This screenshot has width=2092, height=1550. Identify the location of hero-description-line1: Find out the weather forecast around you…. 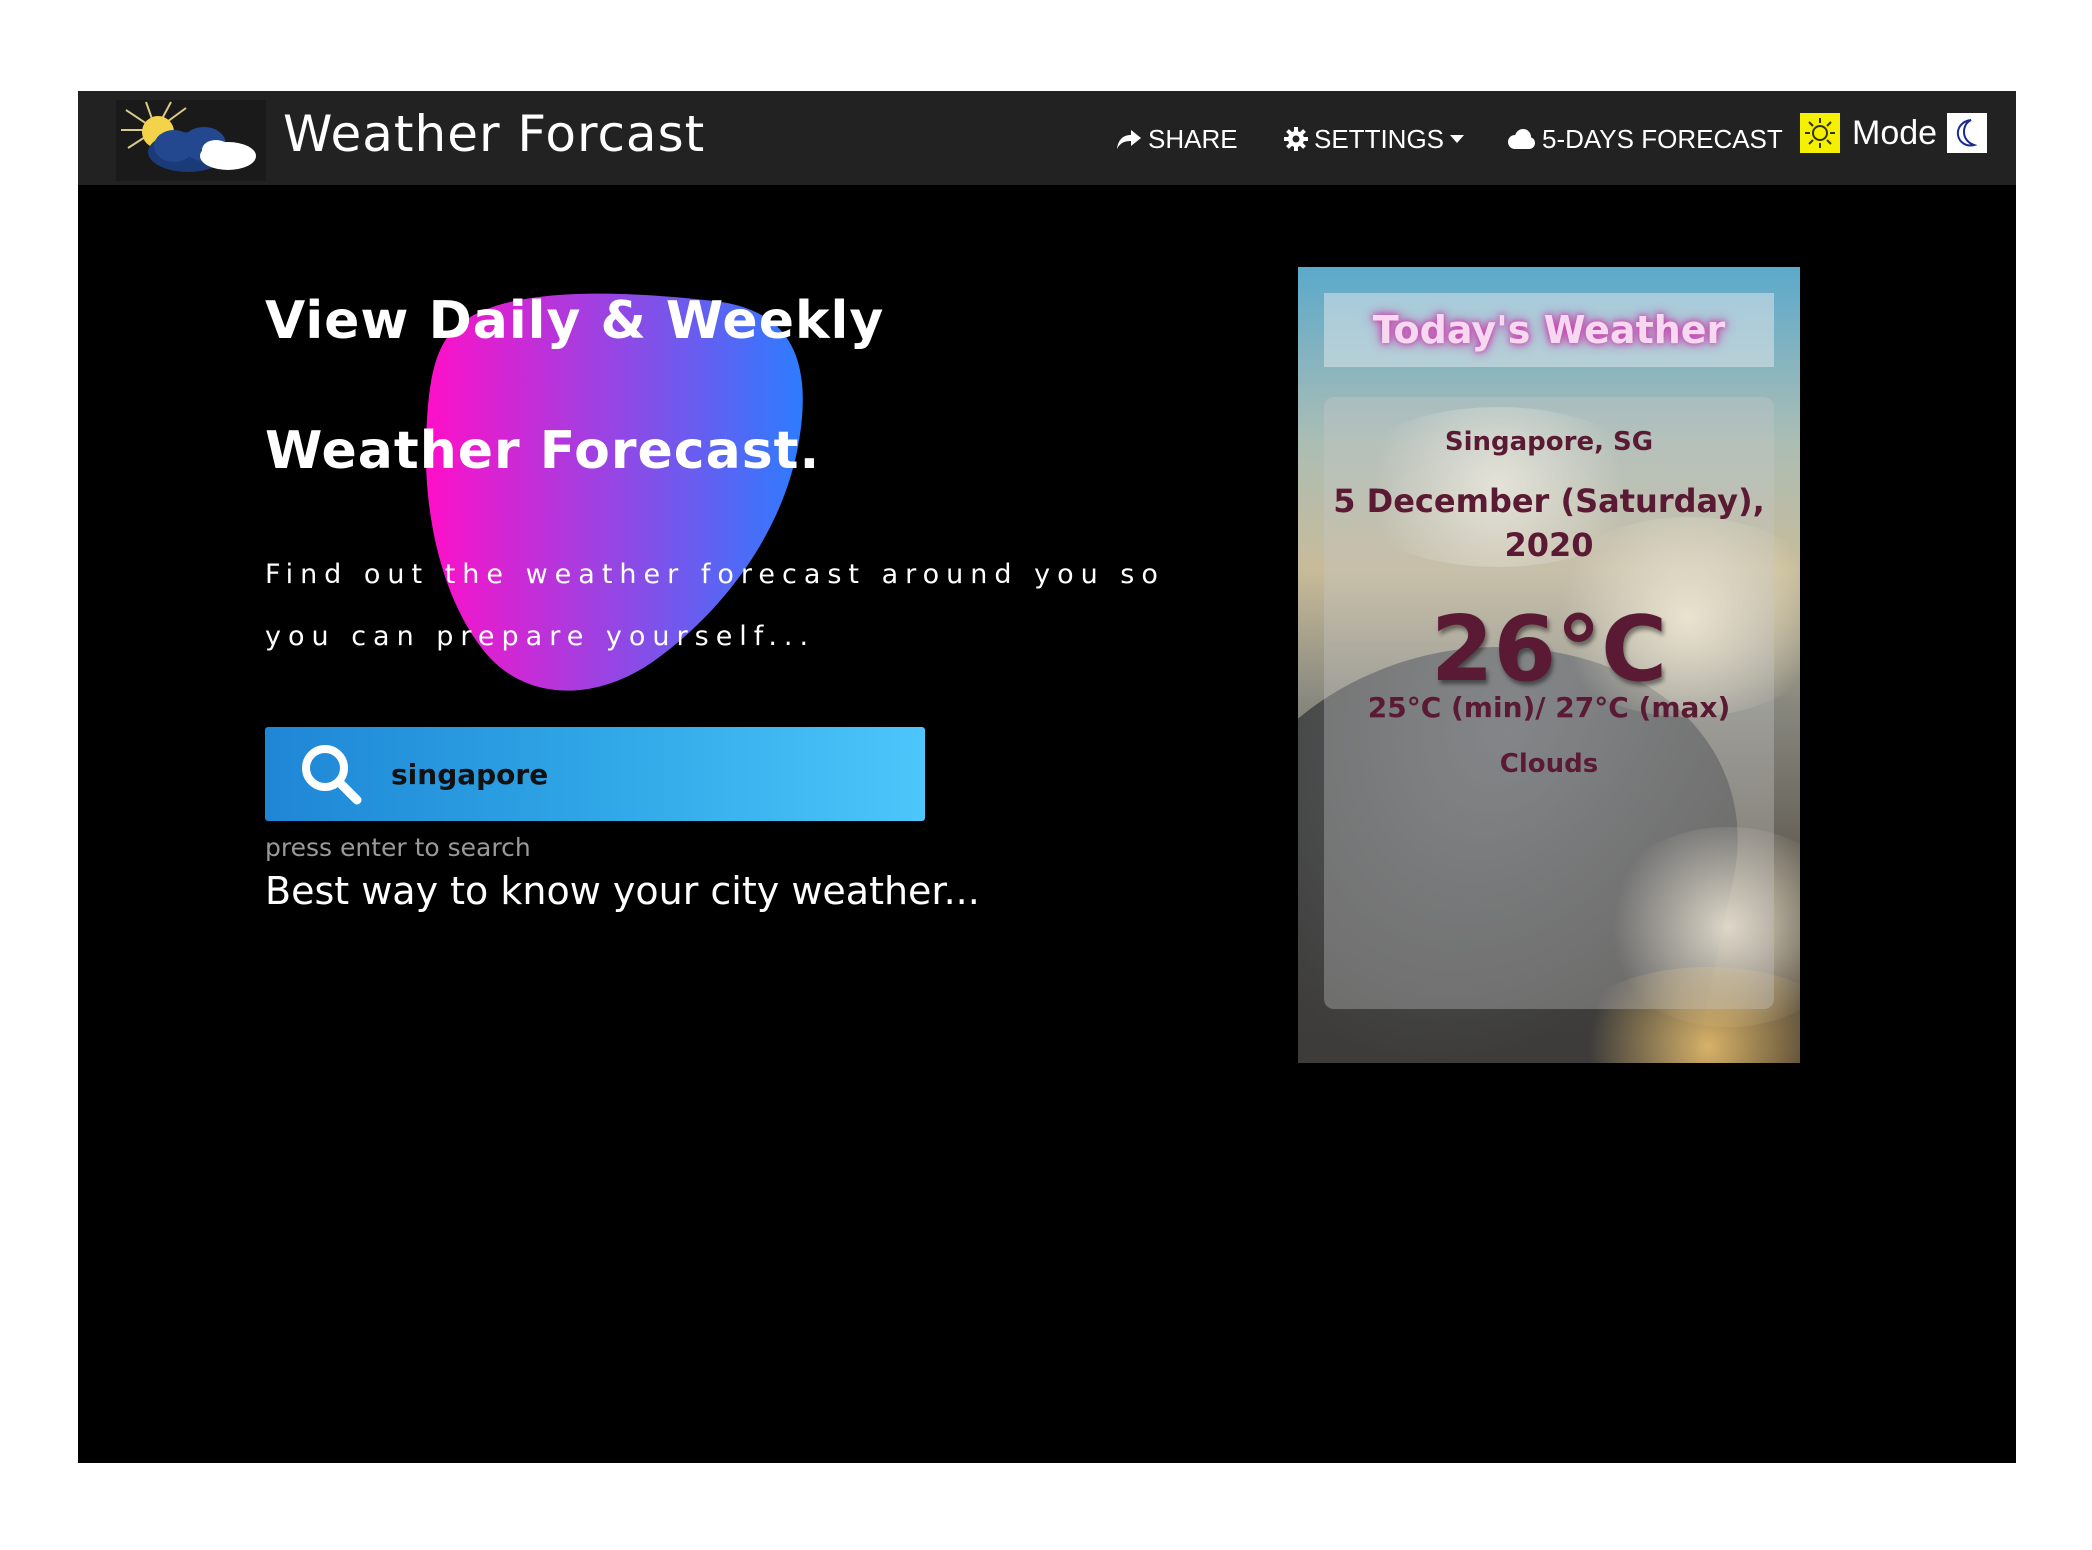
(715, 574).